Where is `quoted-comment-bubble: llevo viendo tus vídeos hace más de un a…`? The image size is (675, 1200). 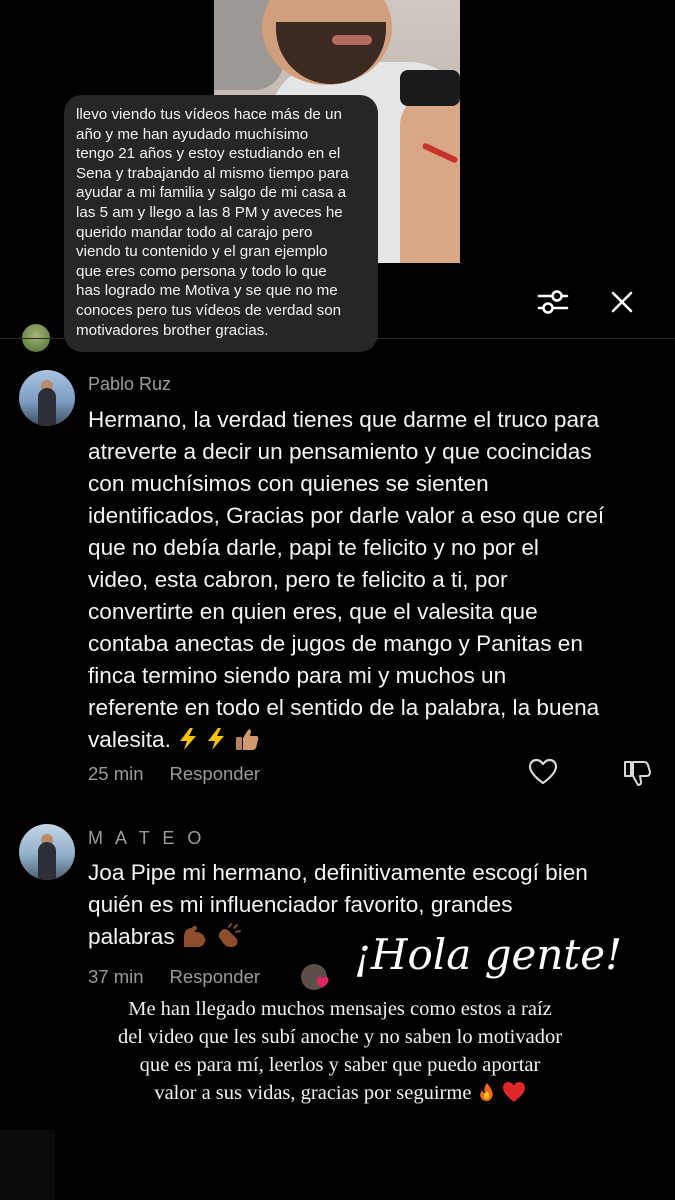
quoted-comment-bubble: llevo viendo tus vídeos hace más de un a… is located at coordinates (221, 223).